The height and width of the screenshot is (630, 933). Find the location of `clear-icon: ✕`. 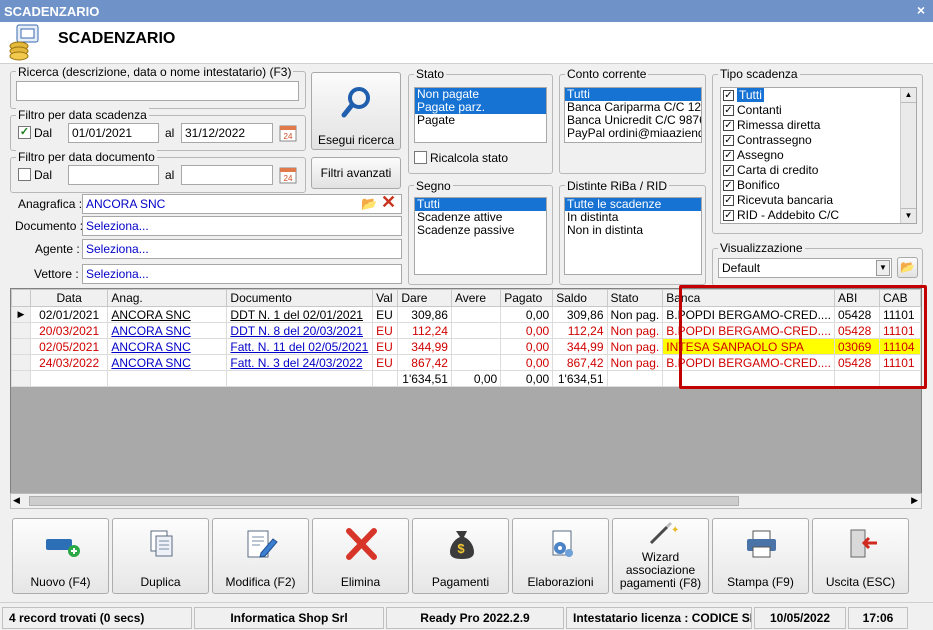

clear-icon: ✕ is located at coordinates (388, 202).